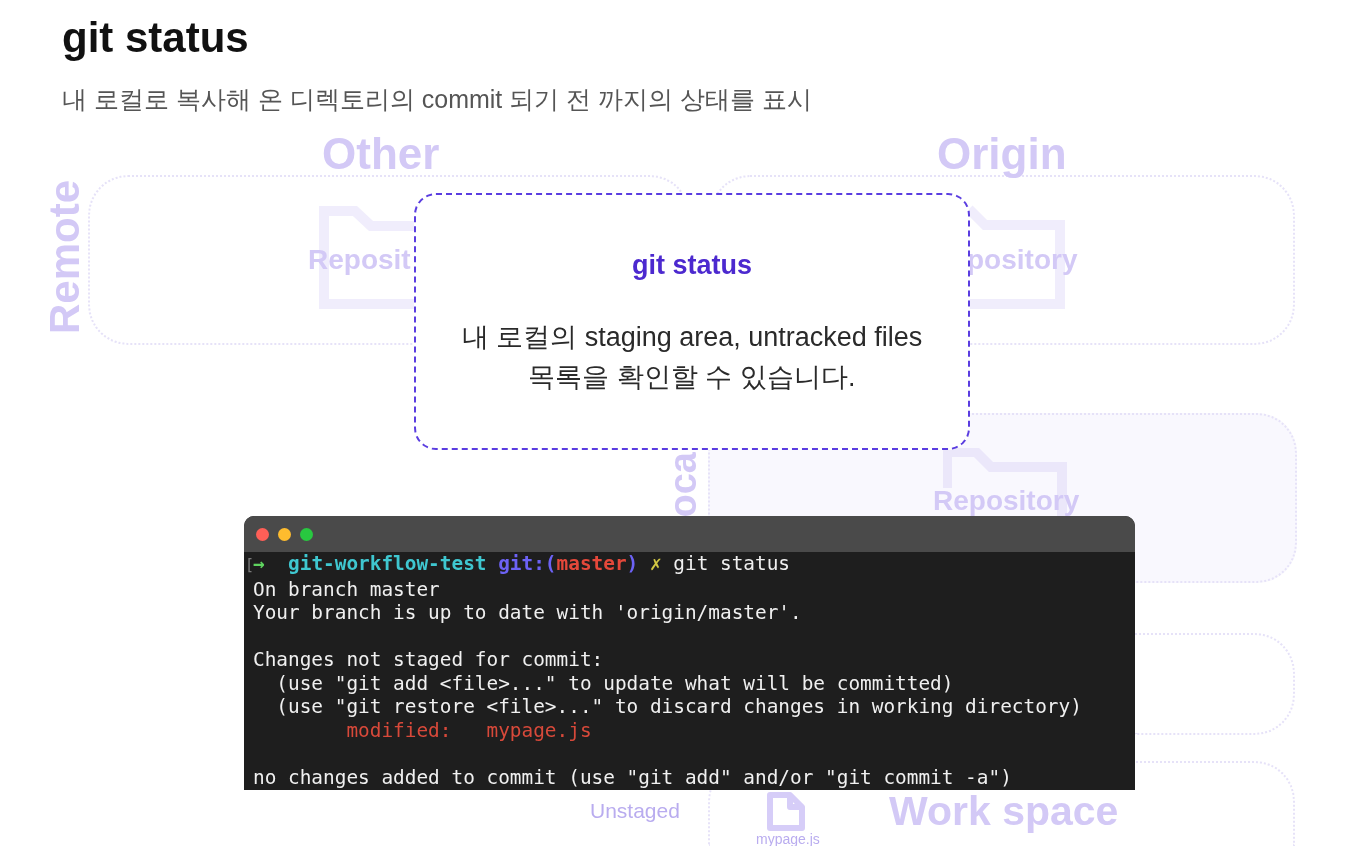 The height and width of the screenshot is (846, 1356). What do you see at coordinates (468, 730) in the screenshot?
I see `terminal-line: modified: mypage.js` at bounding box center [468, 730].